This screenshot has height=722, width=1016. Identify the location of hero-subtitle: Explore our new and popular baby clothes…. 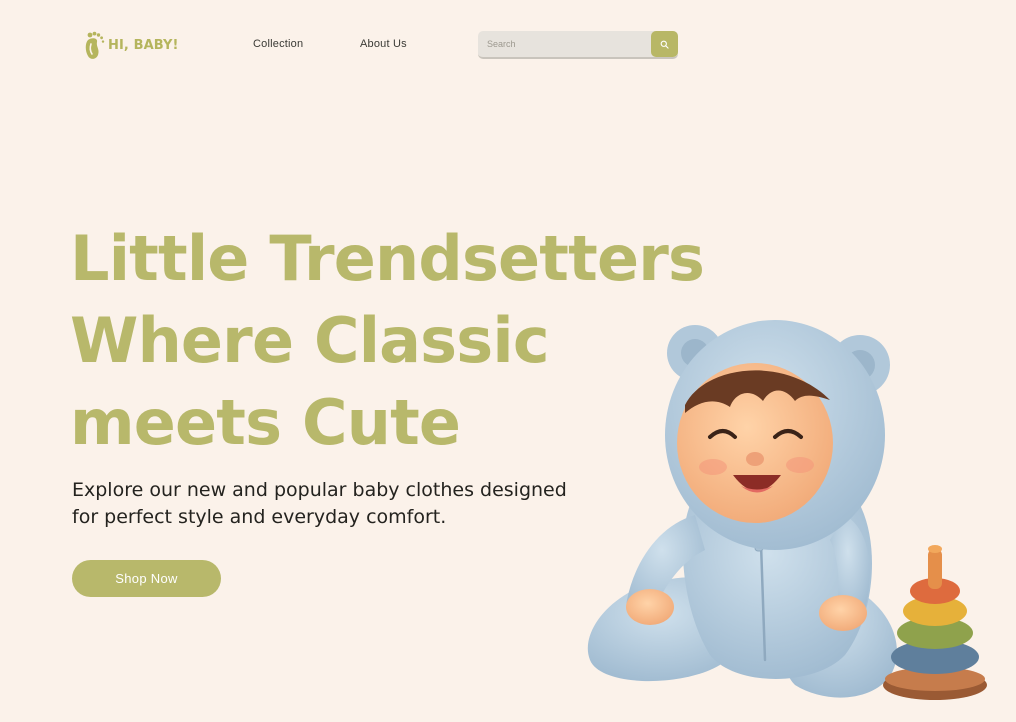
(352, 504).